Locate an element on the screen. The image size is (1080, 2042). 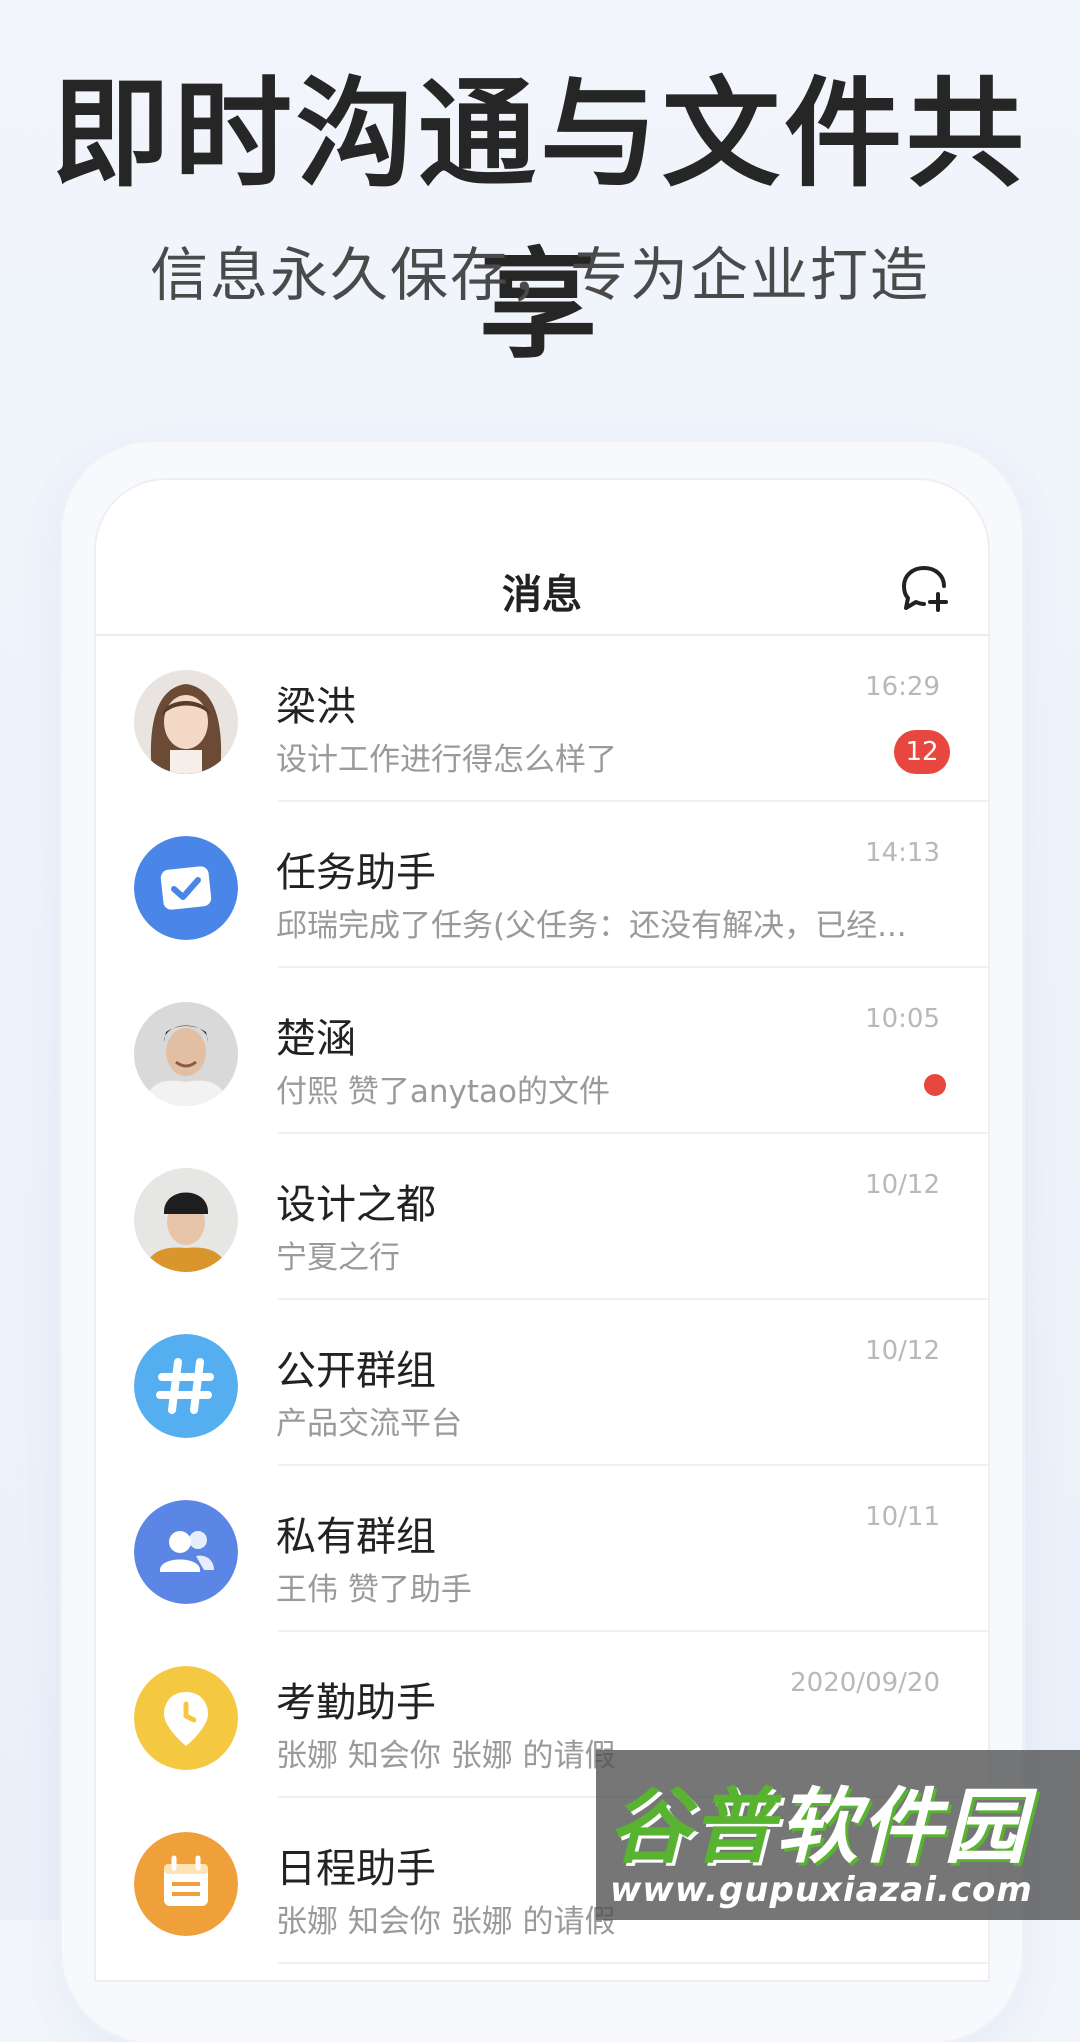
message-preview: 王伟 赞了助手 is located at coordinates (374, 1590).